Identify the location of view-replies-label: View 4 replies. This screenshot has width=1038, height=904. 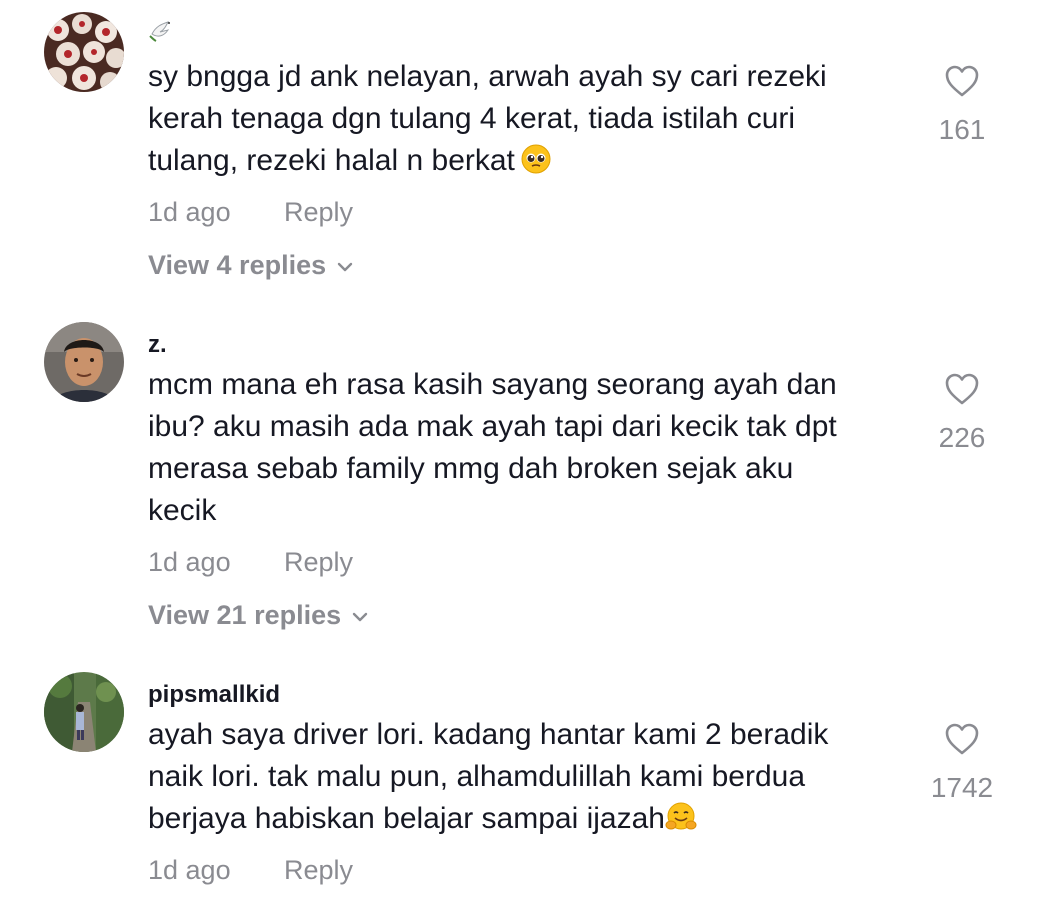
(237, 265).